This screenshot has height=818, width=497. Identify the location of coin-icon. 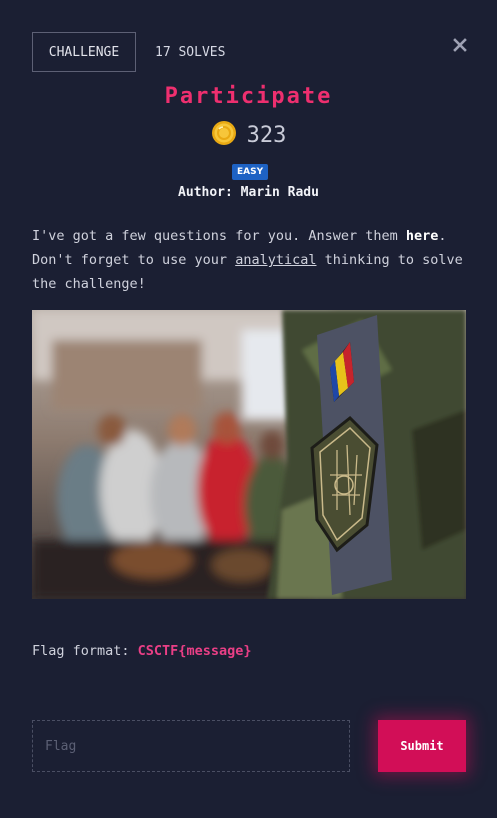
(224, 135).